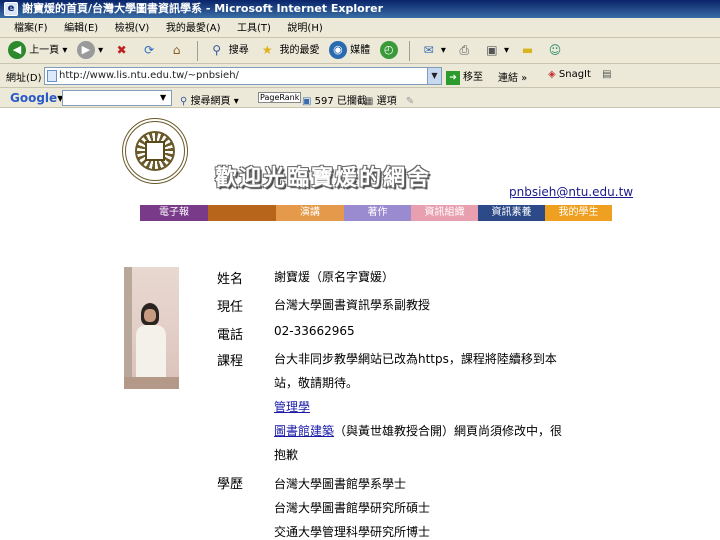 This screenshot has width=720, height=540. What do you see at coordinates (243, 76) in the screenshot?
I see `address-input: http://www.lis.ntu.edu.tw/~pnbsieh/ ▼` at bounding box center [243, 76].